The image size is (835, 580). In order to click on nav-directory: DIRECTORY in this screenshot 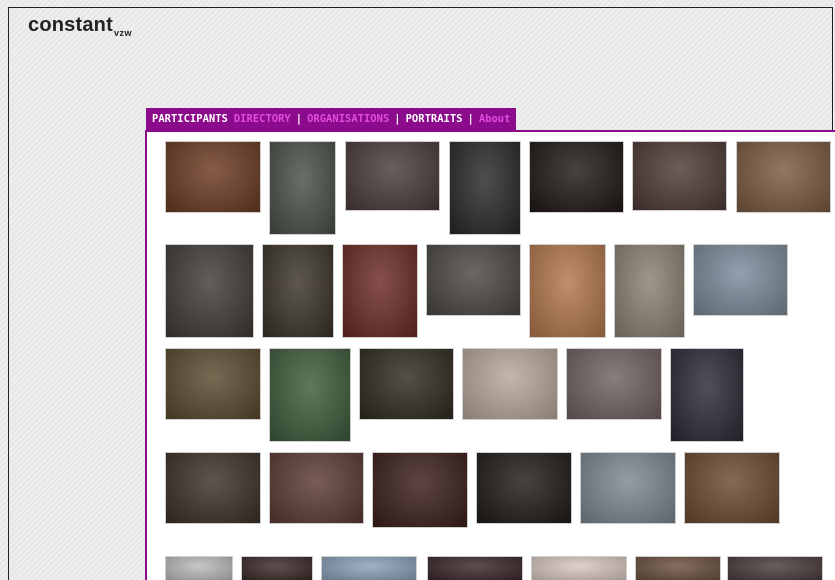, I will do `click(262, 119)`.